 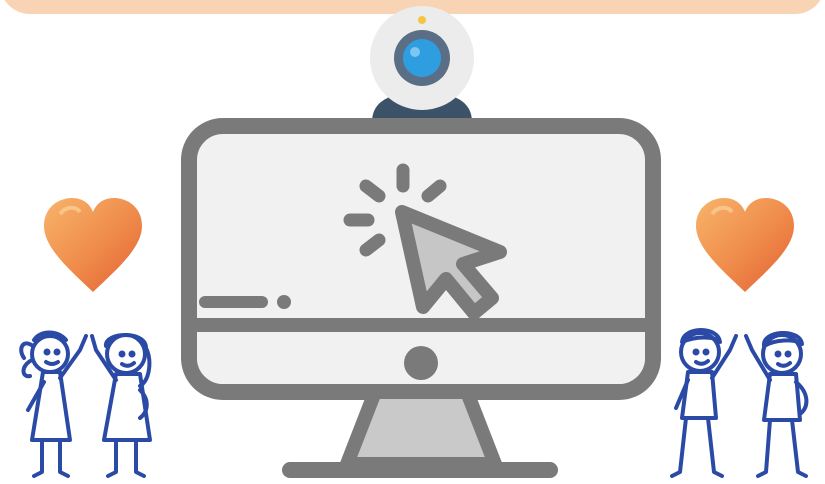 What do you see at coordinates (85, 404) in the screenshot?
I see `girls-high-five-icon` at bounding box center [85, 404].